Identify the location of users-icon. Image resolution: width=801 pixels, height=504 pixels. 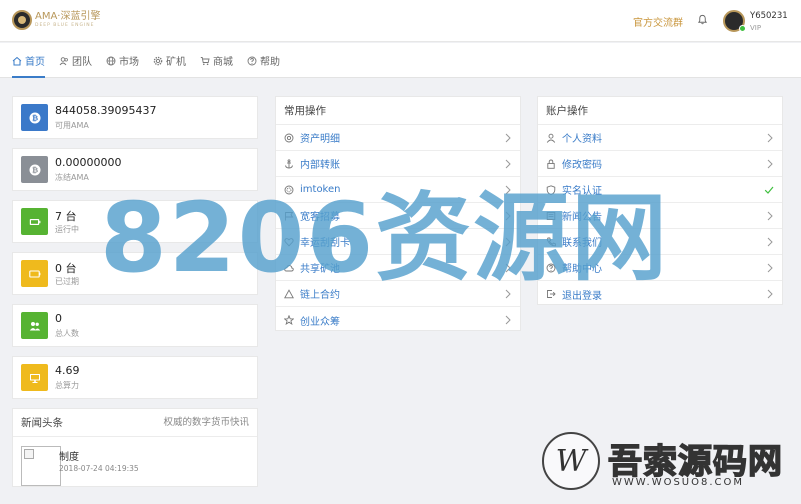
(34, 325).